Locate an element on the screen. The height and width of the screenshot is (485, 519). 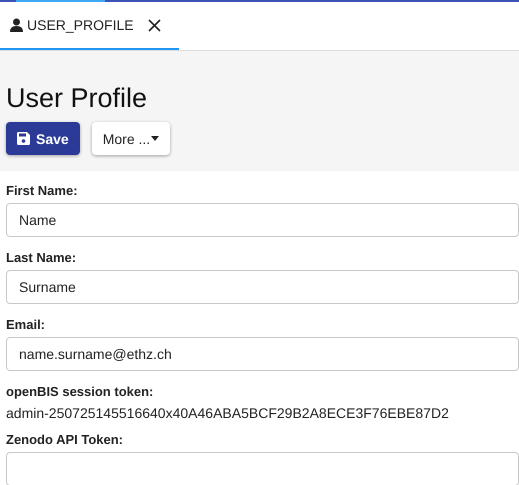
input-field: Name is located at coordinates (262, 220).